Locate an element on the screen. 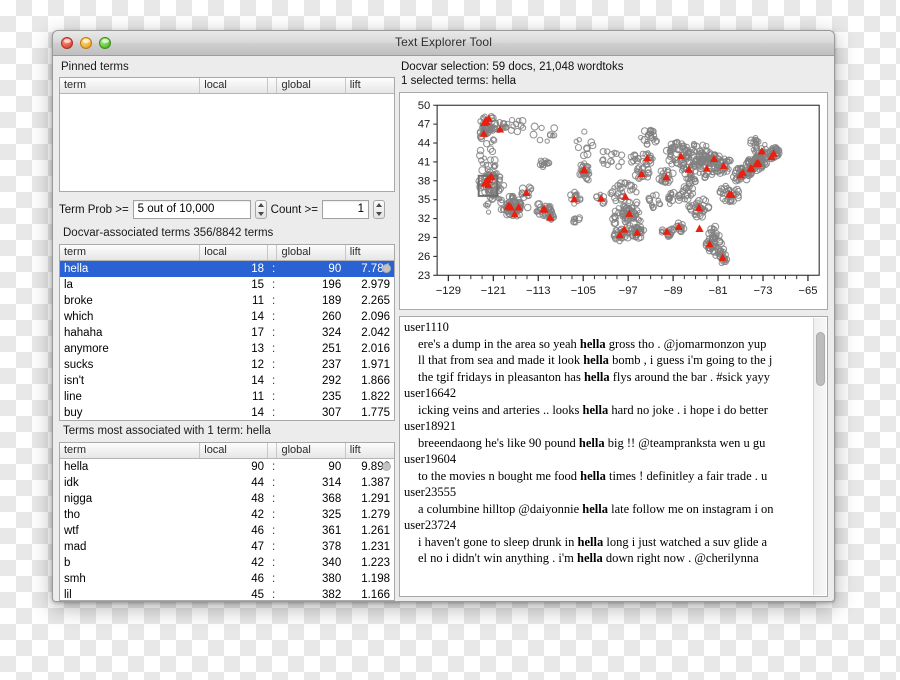 This screenshot has width=900, height=680. y-tick-label: 50 is located at coordinates (424, 106).